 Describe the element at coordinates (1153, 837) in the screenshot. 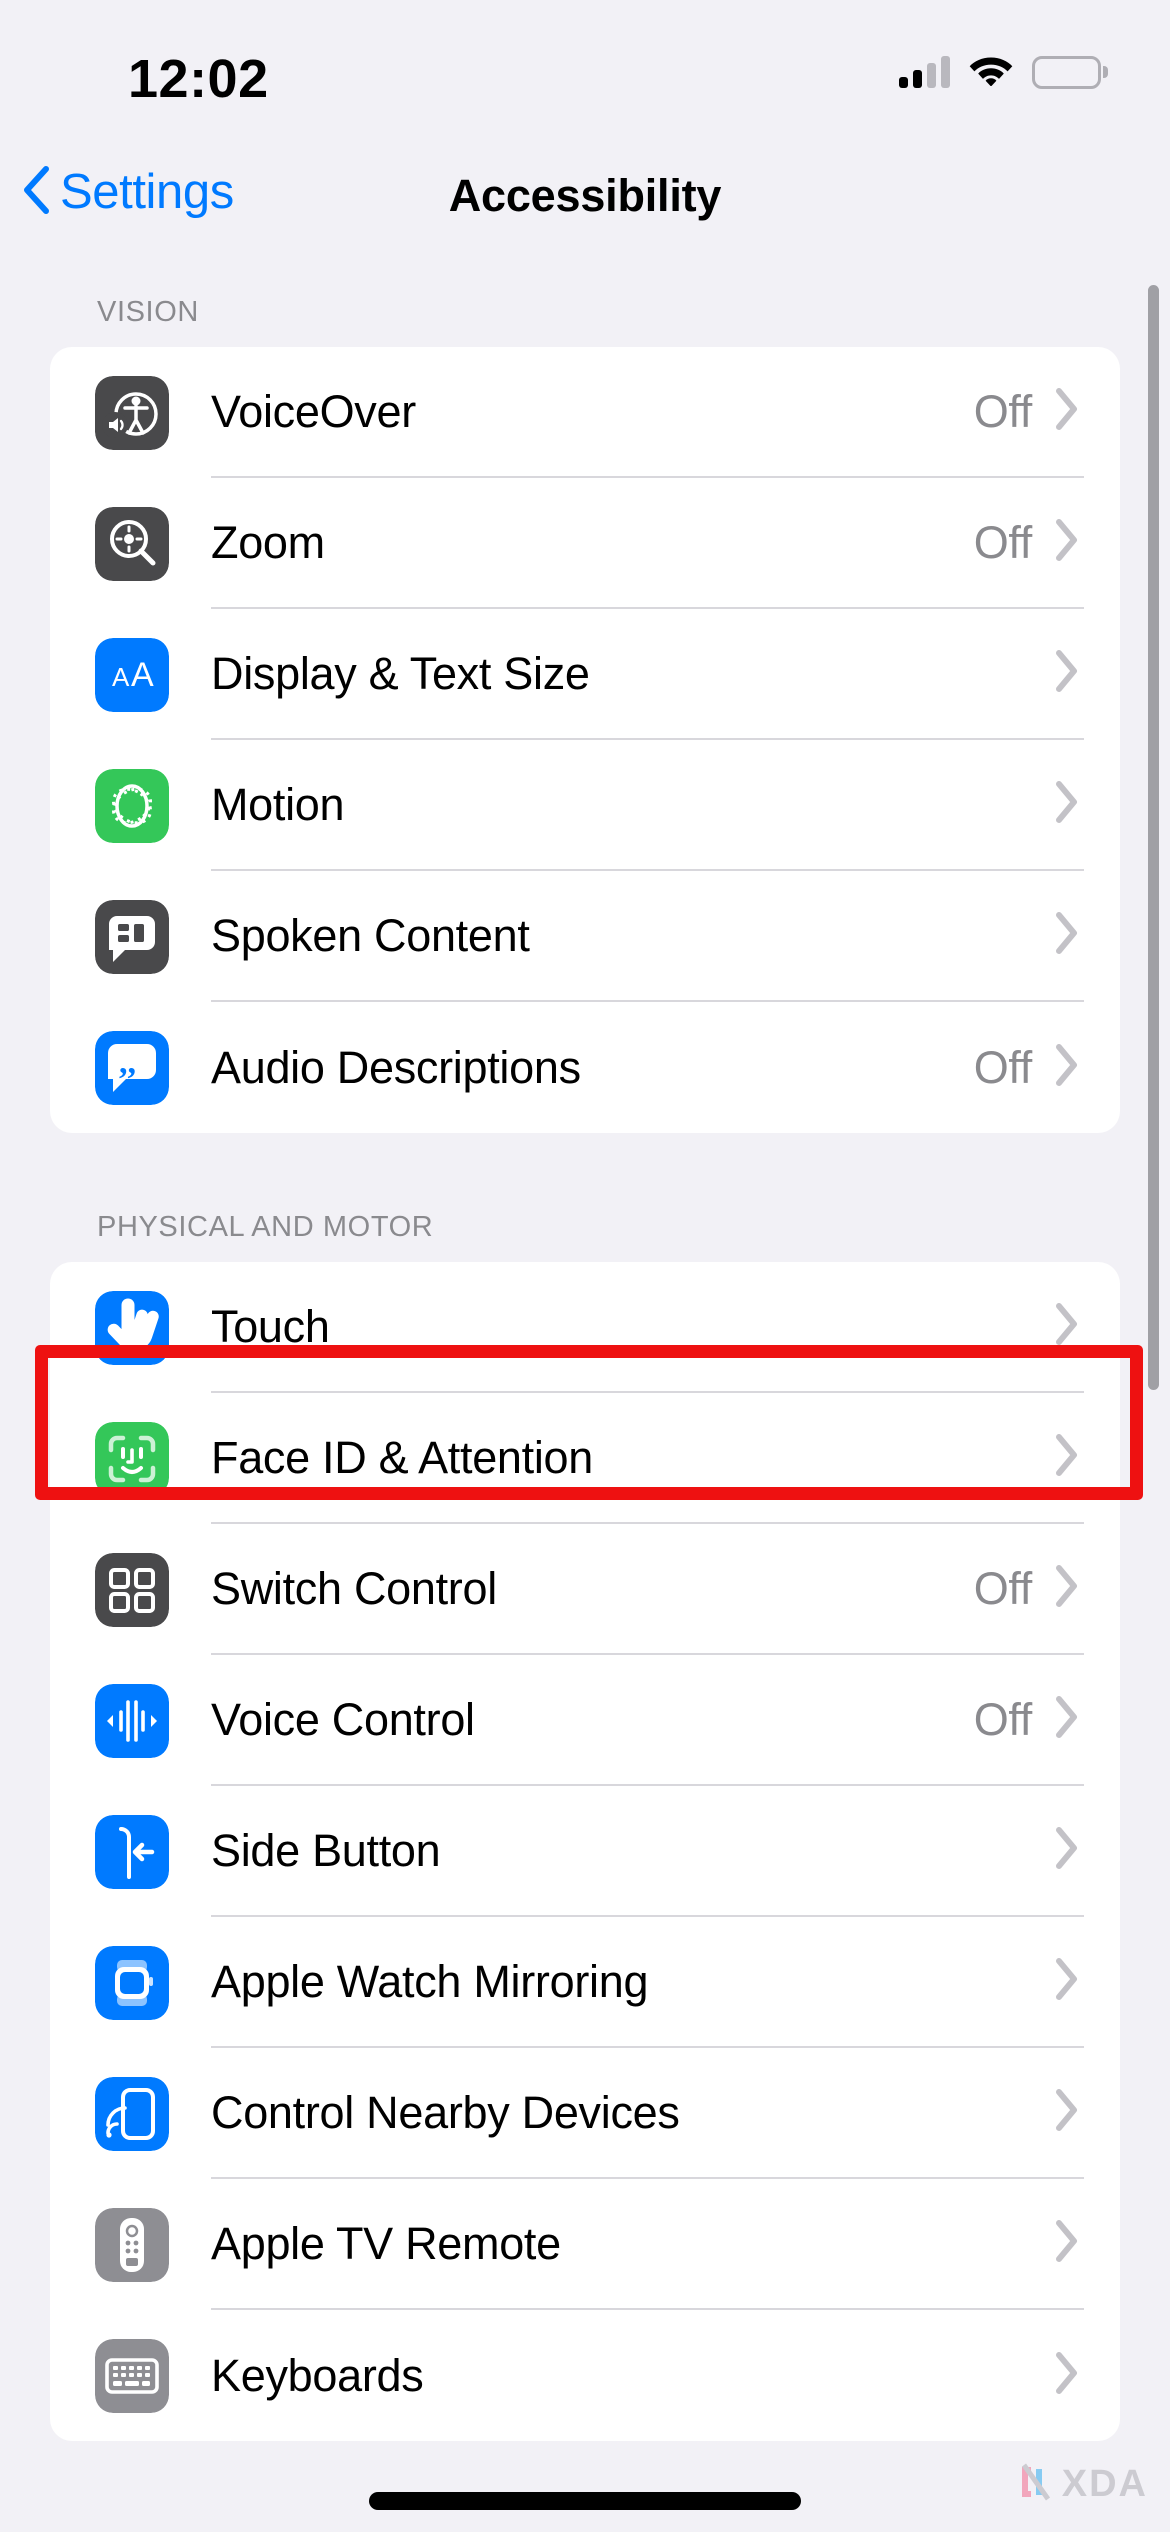

I see `scrollbar` at that location.